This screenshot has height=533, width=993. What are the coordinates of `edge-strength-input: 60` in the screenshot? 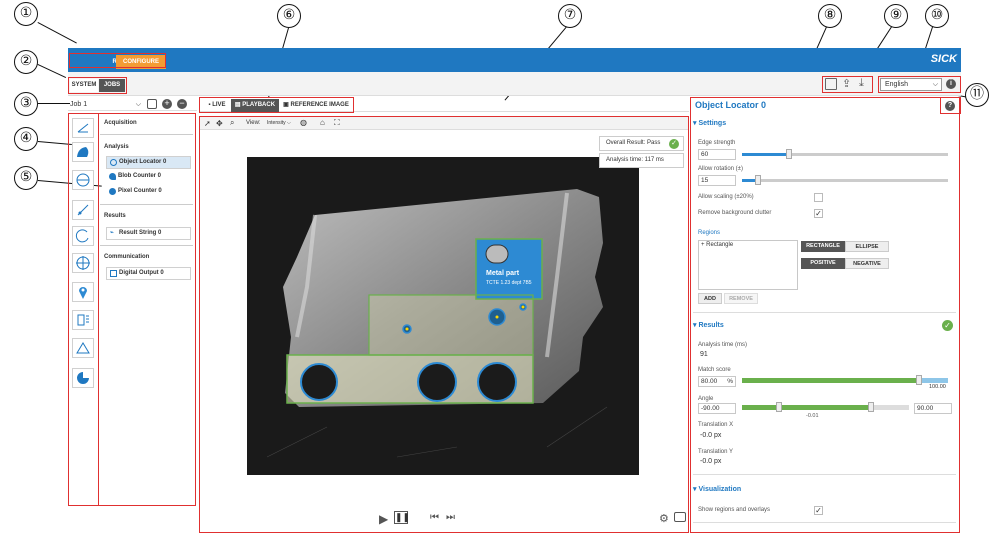 It's located at (717, 154).